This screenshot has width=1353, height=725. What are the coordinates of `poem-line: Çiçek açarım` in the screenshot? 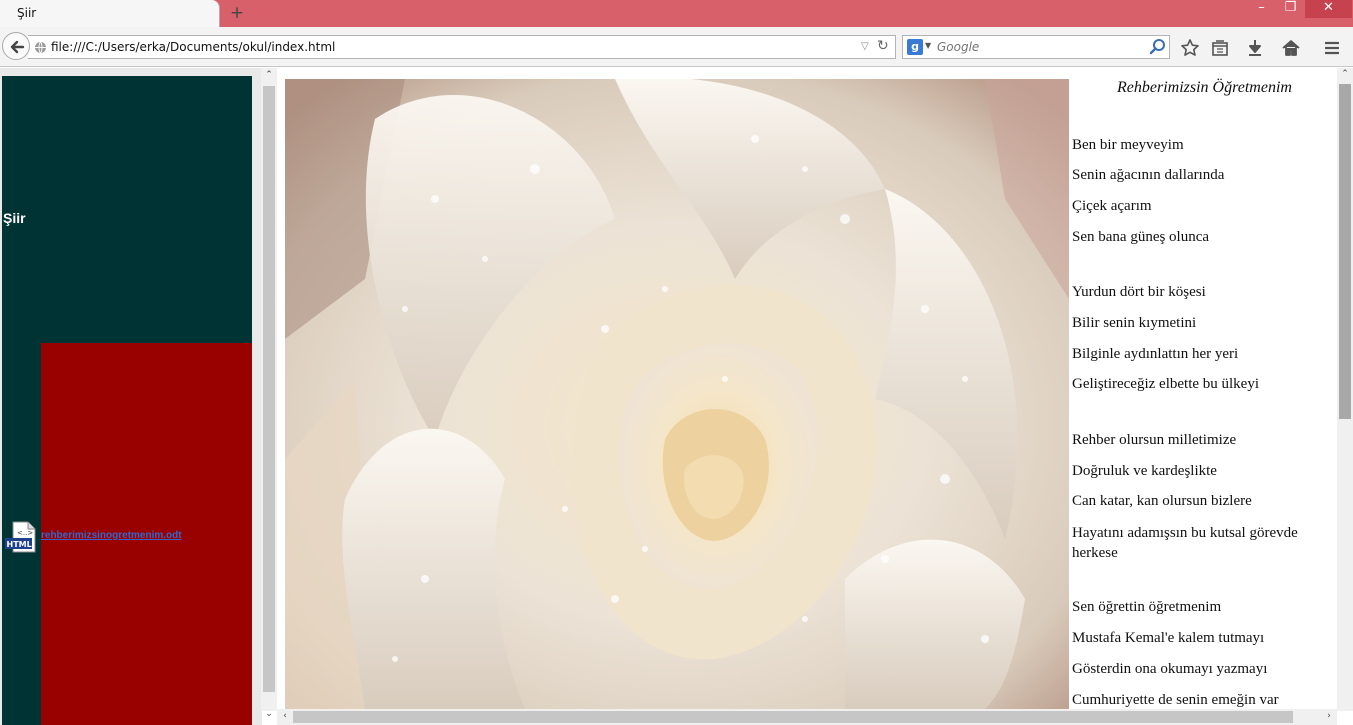 It's located at (1112, 206).